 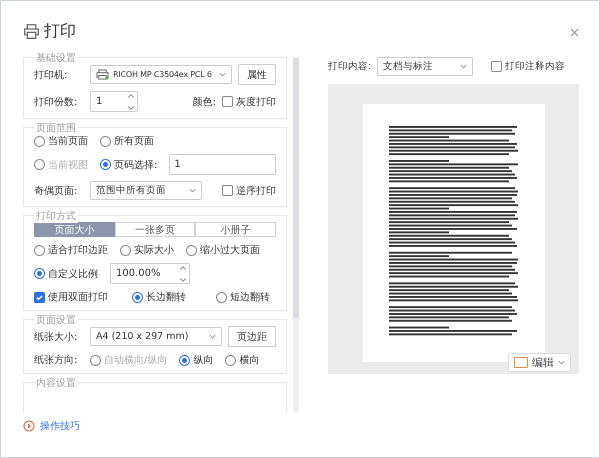 What do you see at coordinates (539, 362) in the screenshot?
I see `edit-button: 编辑` at bounding box center [539, 362].